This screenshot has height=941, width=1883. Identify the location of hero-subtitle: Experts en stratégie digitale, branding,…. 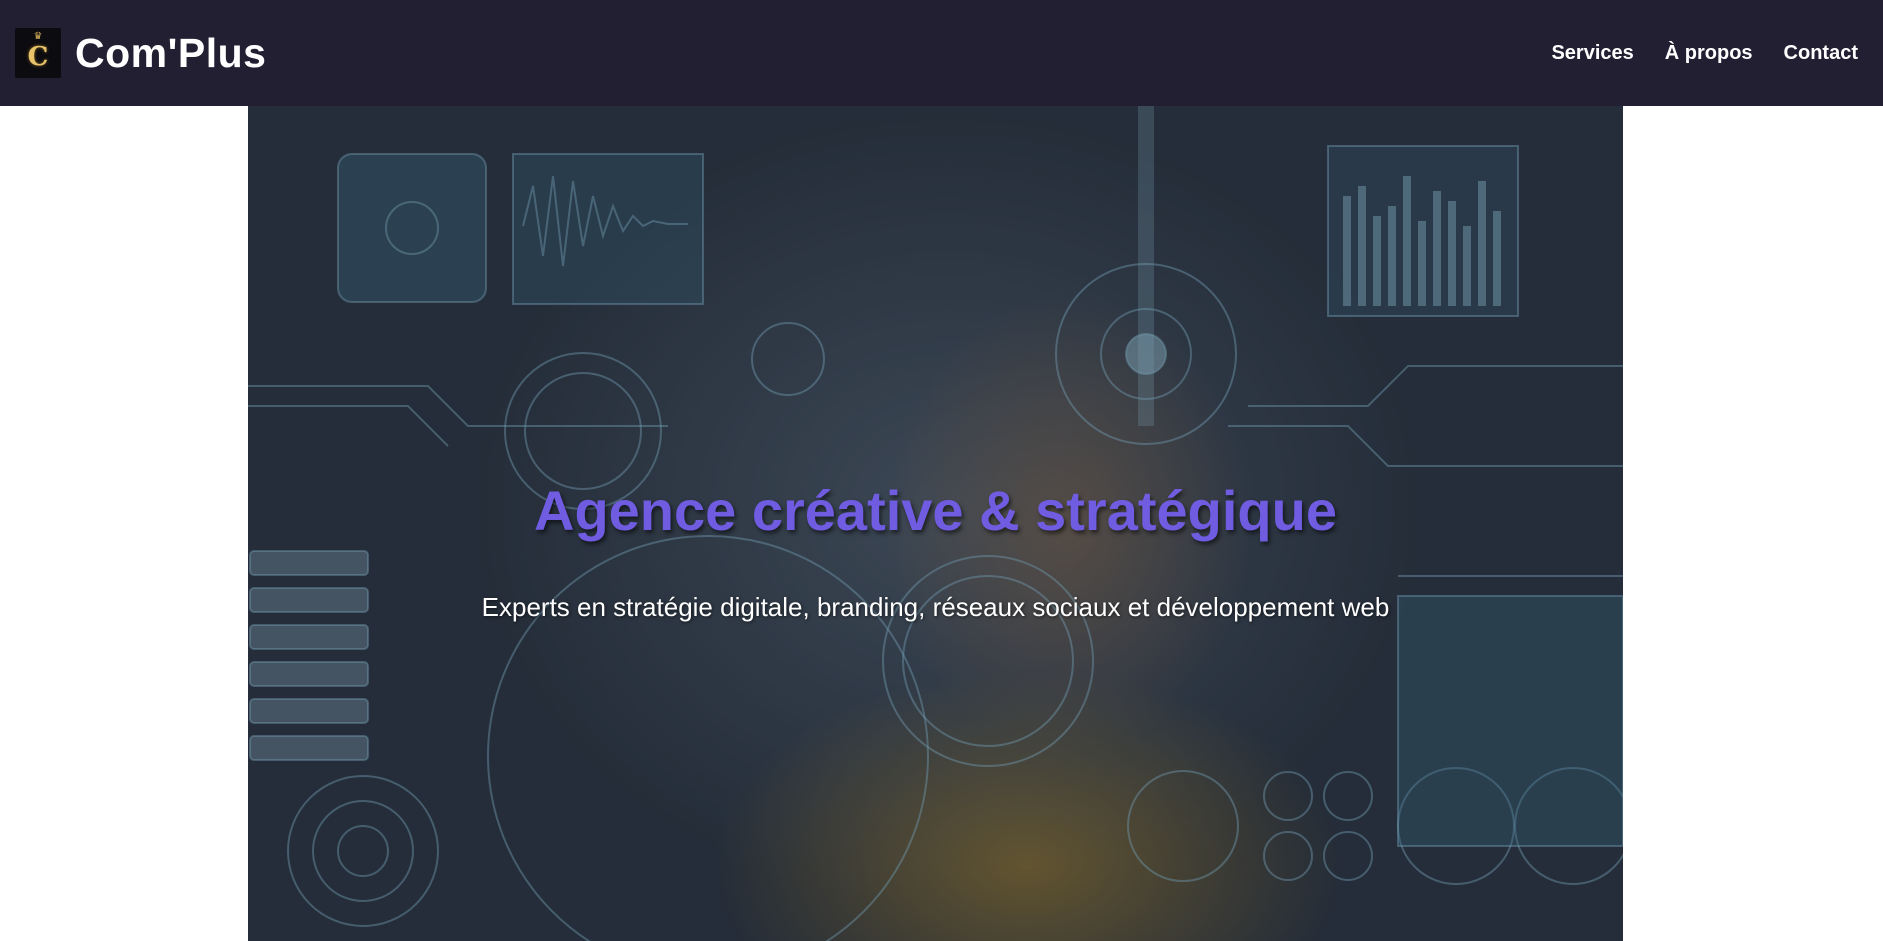
(935, 607).